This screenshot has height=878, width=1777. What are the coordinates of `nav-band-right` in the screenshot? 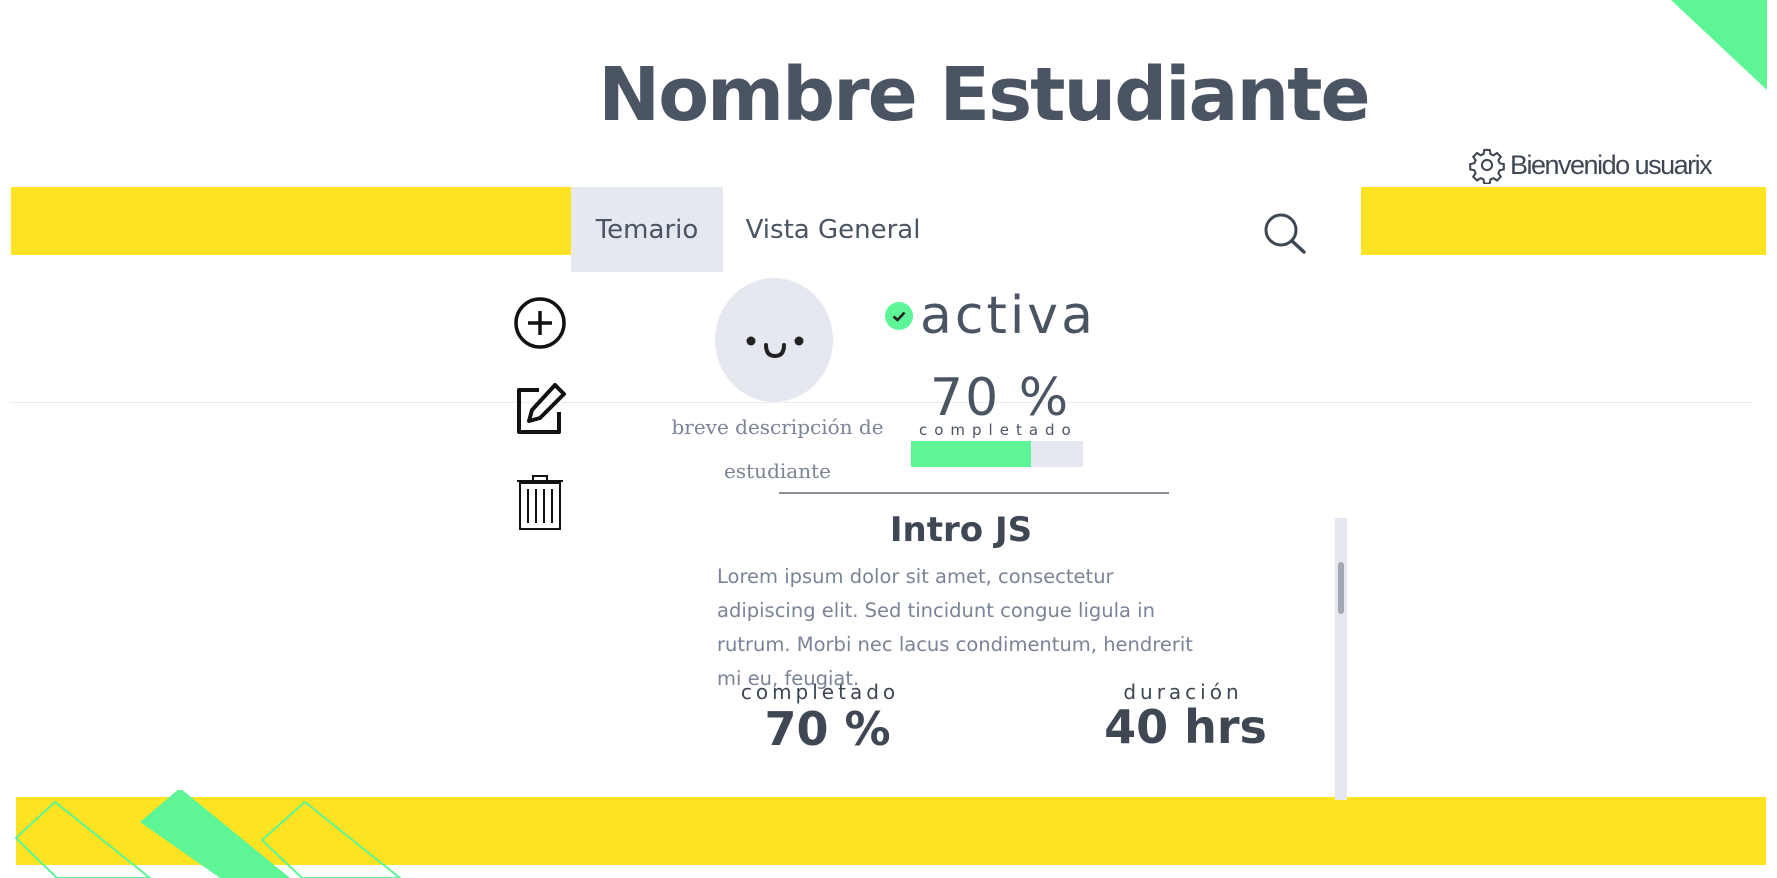 It's located at (1563, 221).